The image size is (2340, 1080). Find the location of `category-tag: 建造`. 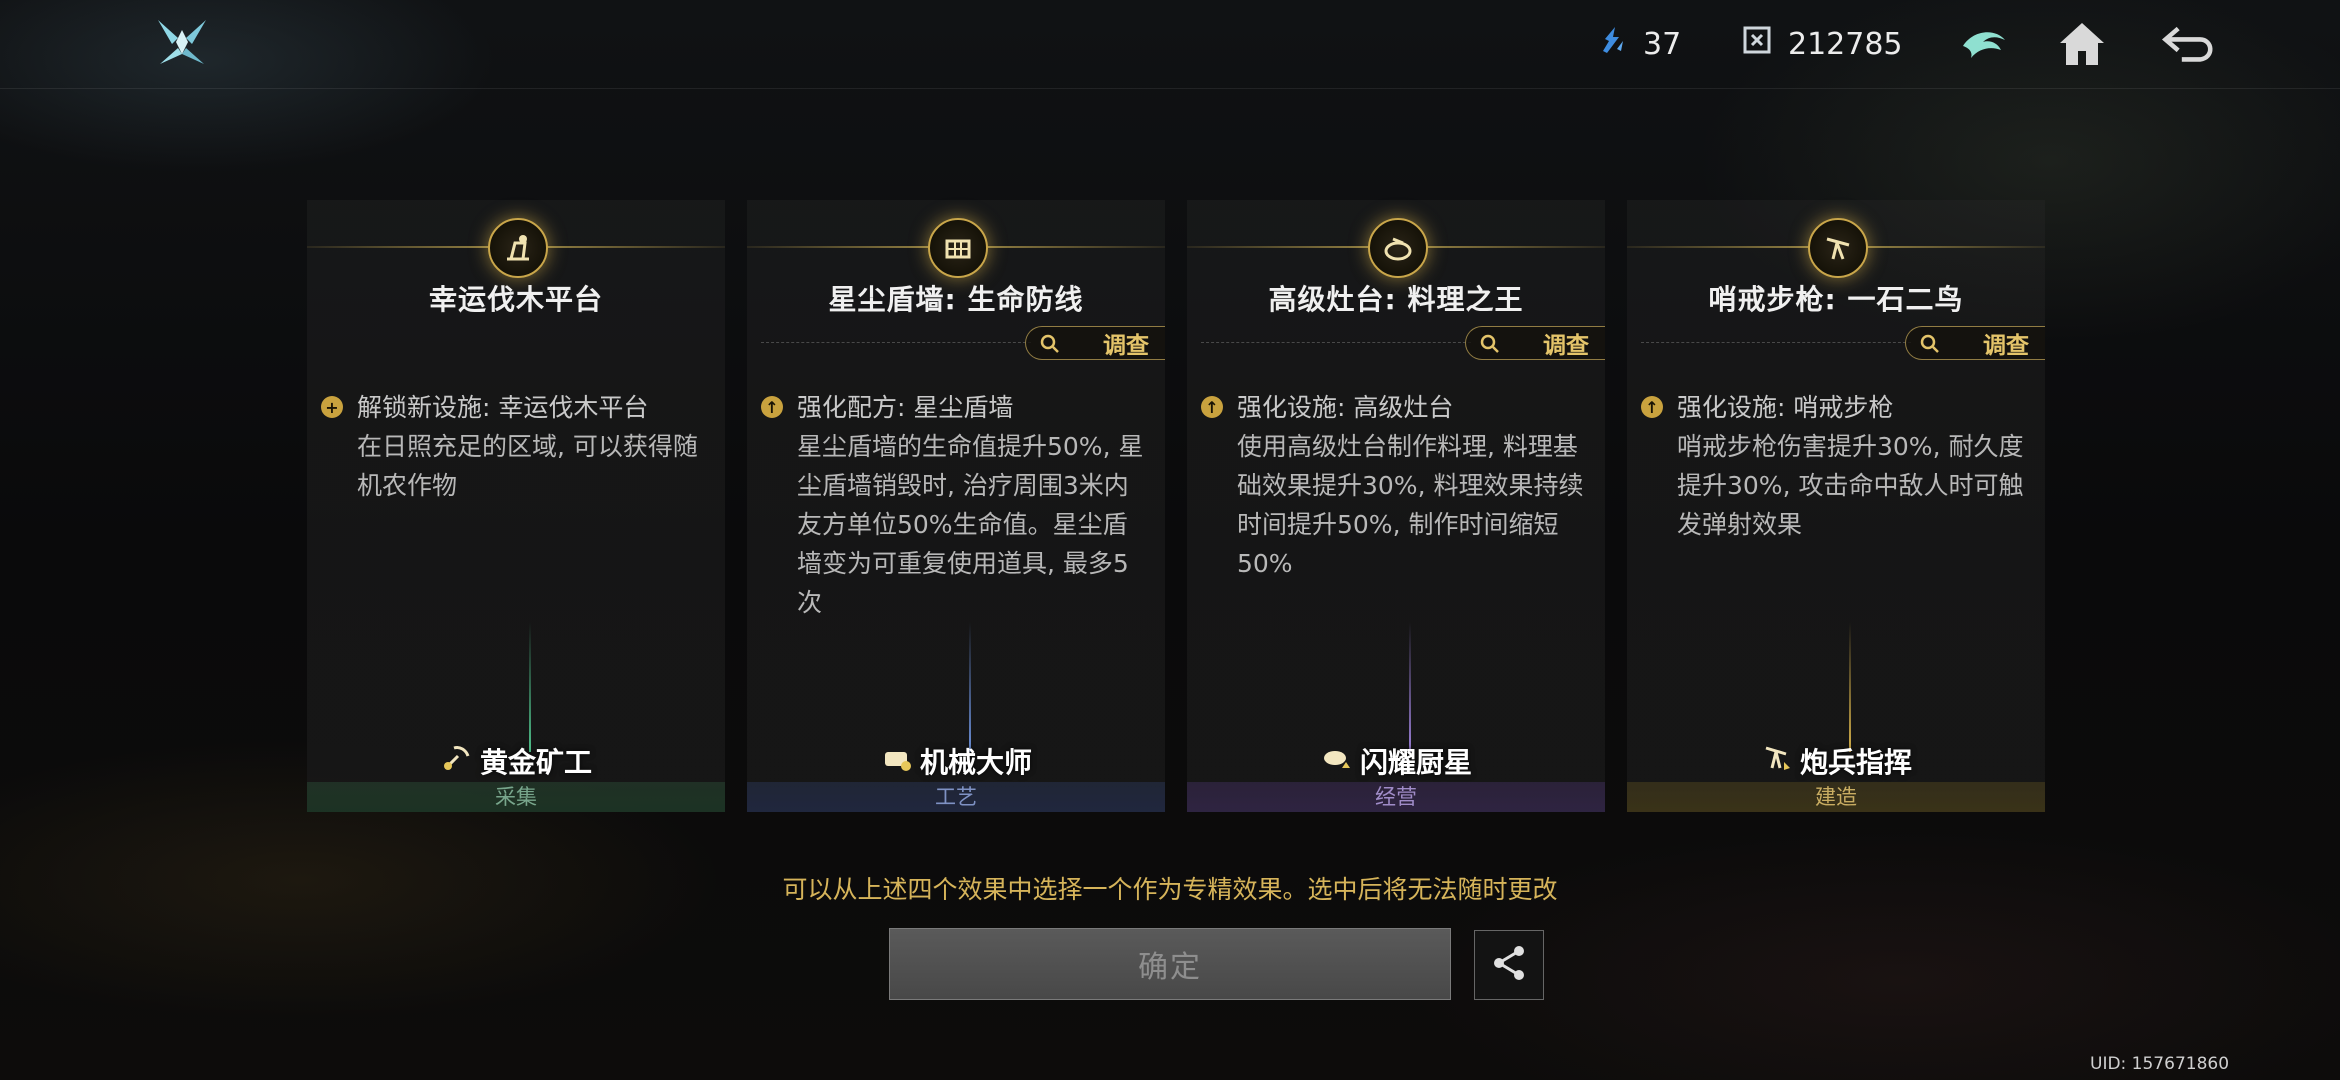

category-tag: 建造 is located at coordinates (1836, 797).